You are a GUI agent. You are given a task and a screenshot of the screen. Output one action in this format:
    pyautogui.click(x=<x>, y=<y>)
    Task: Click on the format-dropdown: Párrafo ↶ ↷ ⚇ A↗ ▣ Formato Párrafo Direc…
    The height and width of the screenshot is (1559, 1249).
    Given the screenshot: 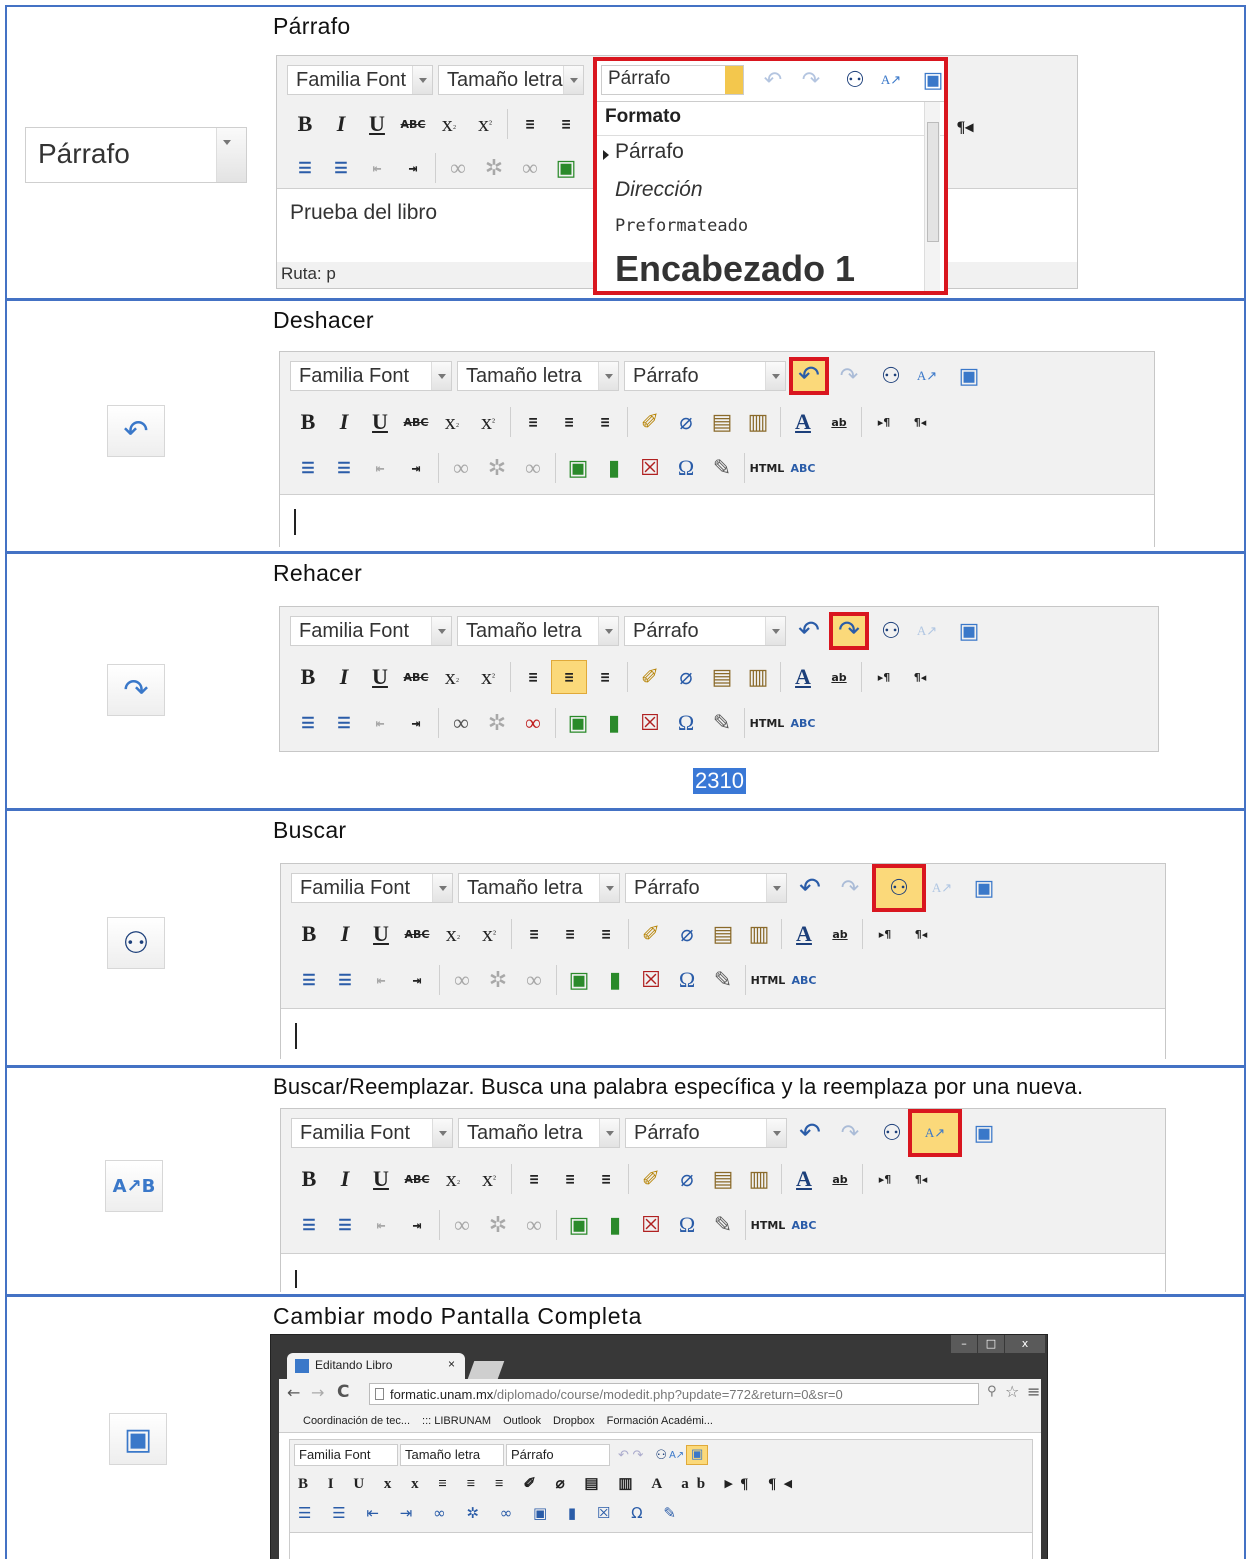 What is the action you would take?
    pyautogui.click(x=770, y=176)
    